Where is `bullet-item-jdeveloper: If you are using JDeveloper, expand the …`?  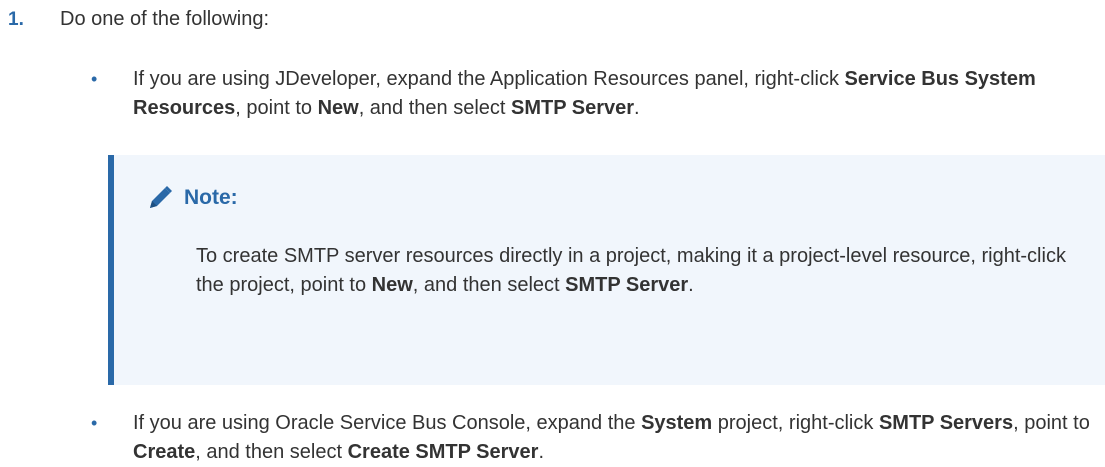 bullet-item-jdeveloper: If you are using JDeveloper, expand the … is located at coordinates (584, 93).